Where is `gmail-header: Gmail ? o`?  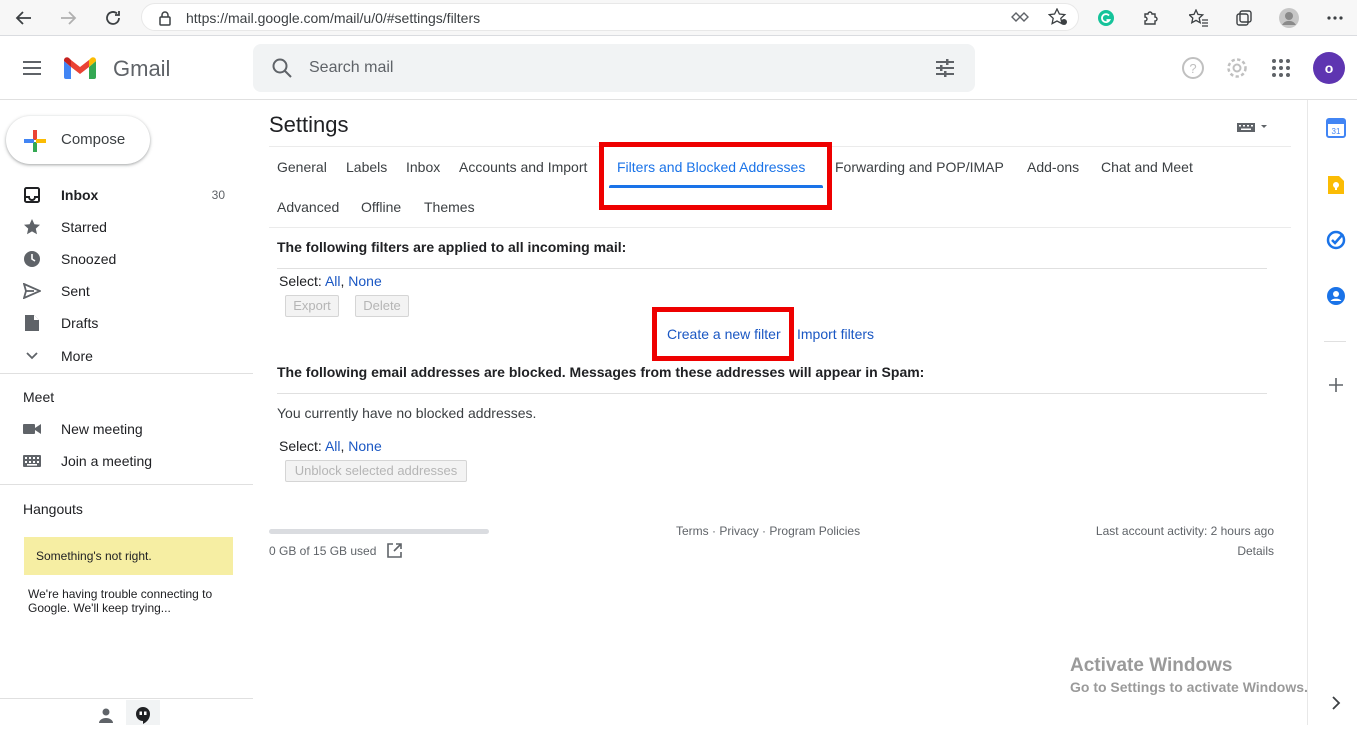 gmail-header: Gmail ? o is located at coordinates (678, 68).